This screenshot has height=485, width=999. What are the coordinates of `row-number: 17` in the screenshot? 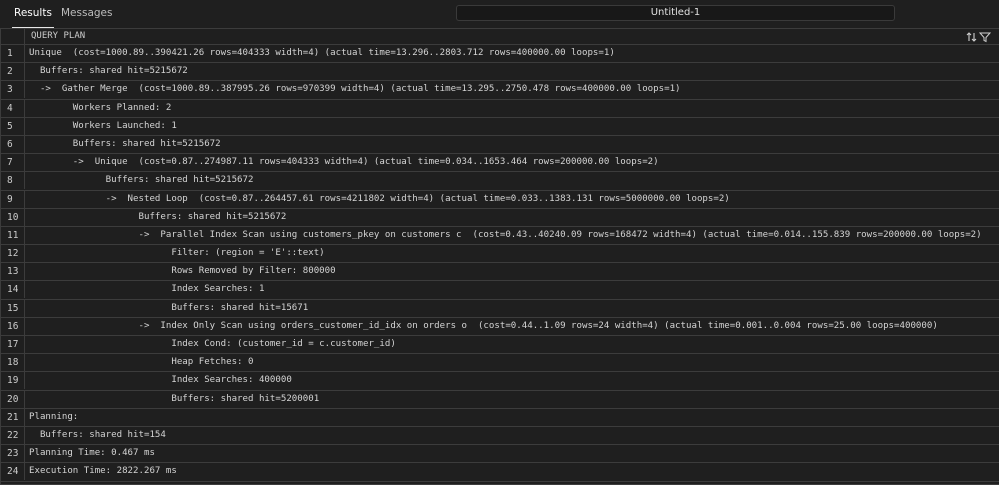 It's located at (13, 344).